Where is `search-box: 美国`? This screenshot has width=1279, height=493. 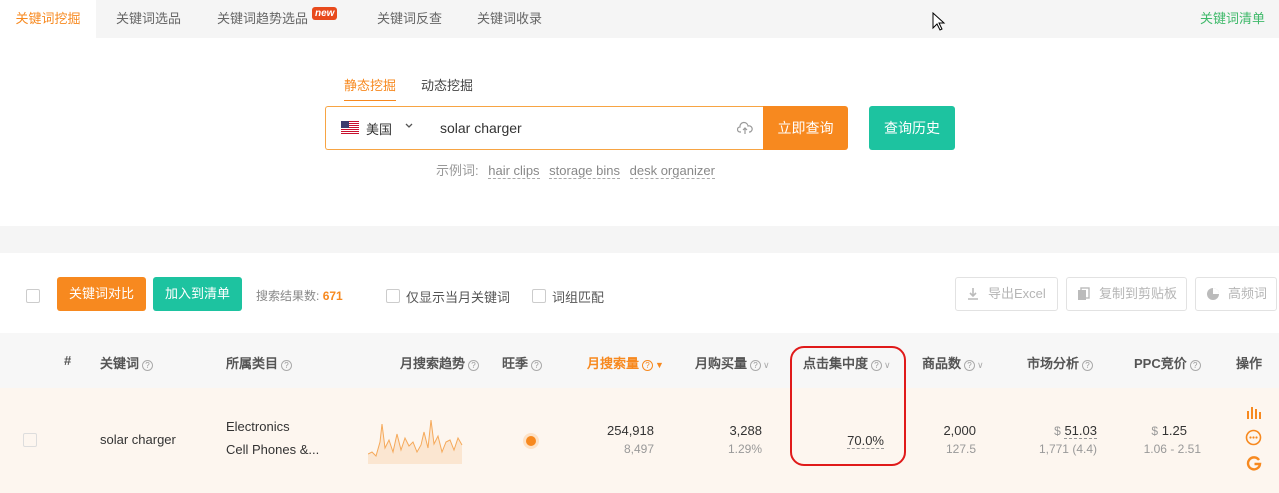
search-box: 美国 is located at coordinates (544, 128).